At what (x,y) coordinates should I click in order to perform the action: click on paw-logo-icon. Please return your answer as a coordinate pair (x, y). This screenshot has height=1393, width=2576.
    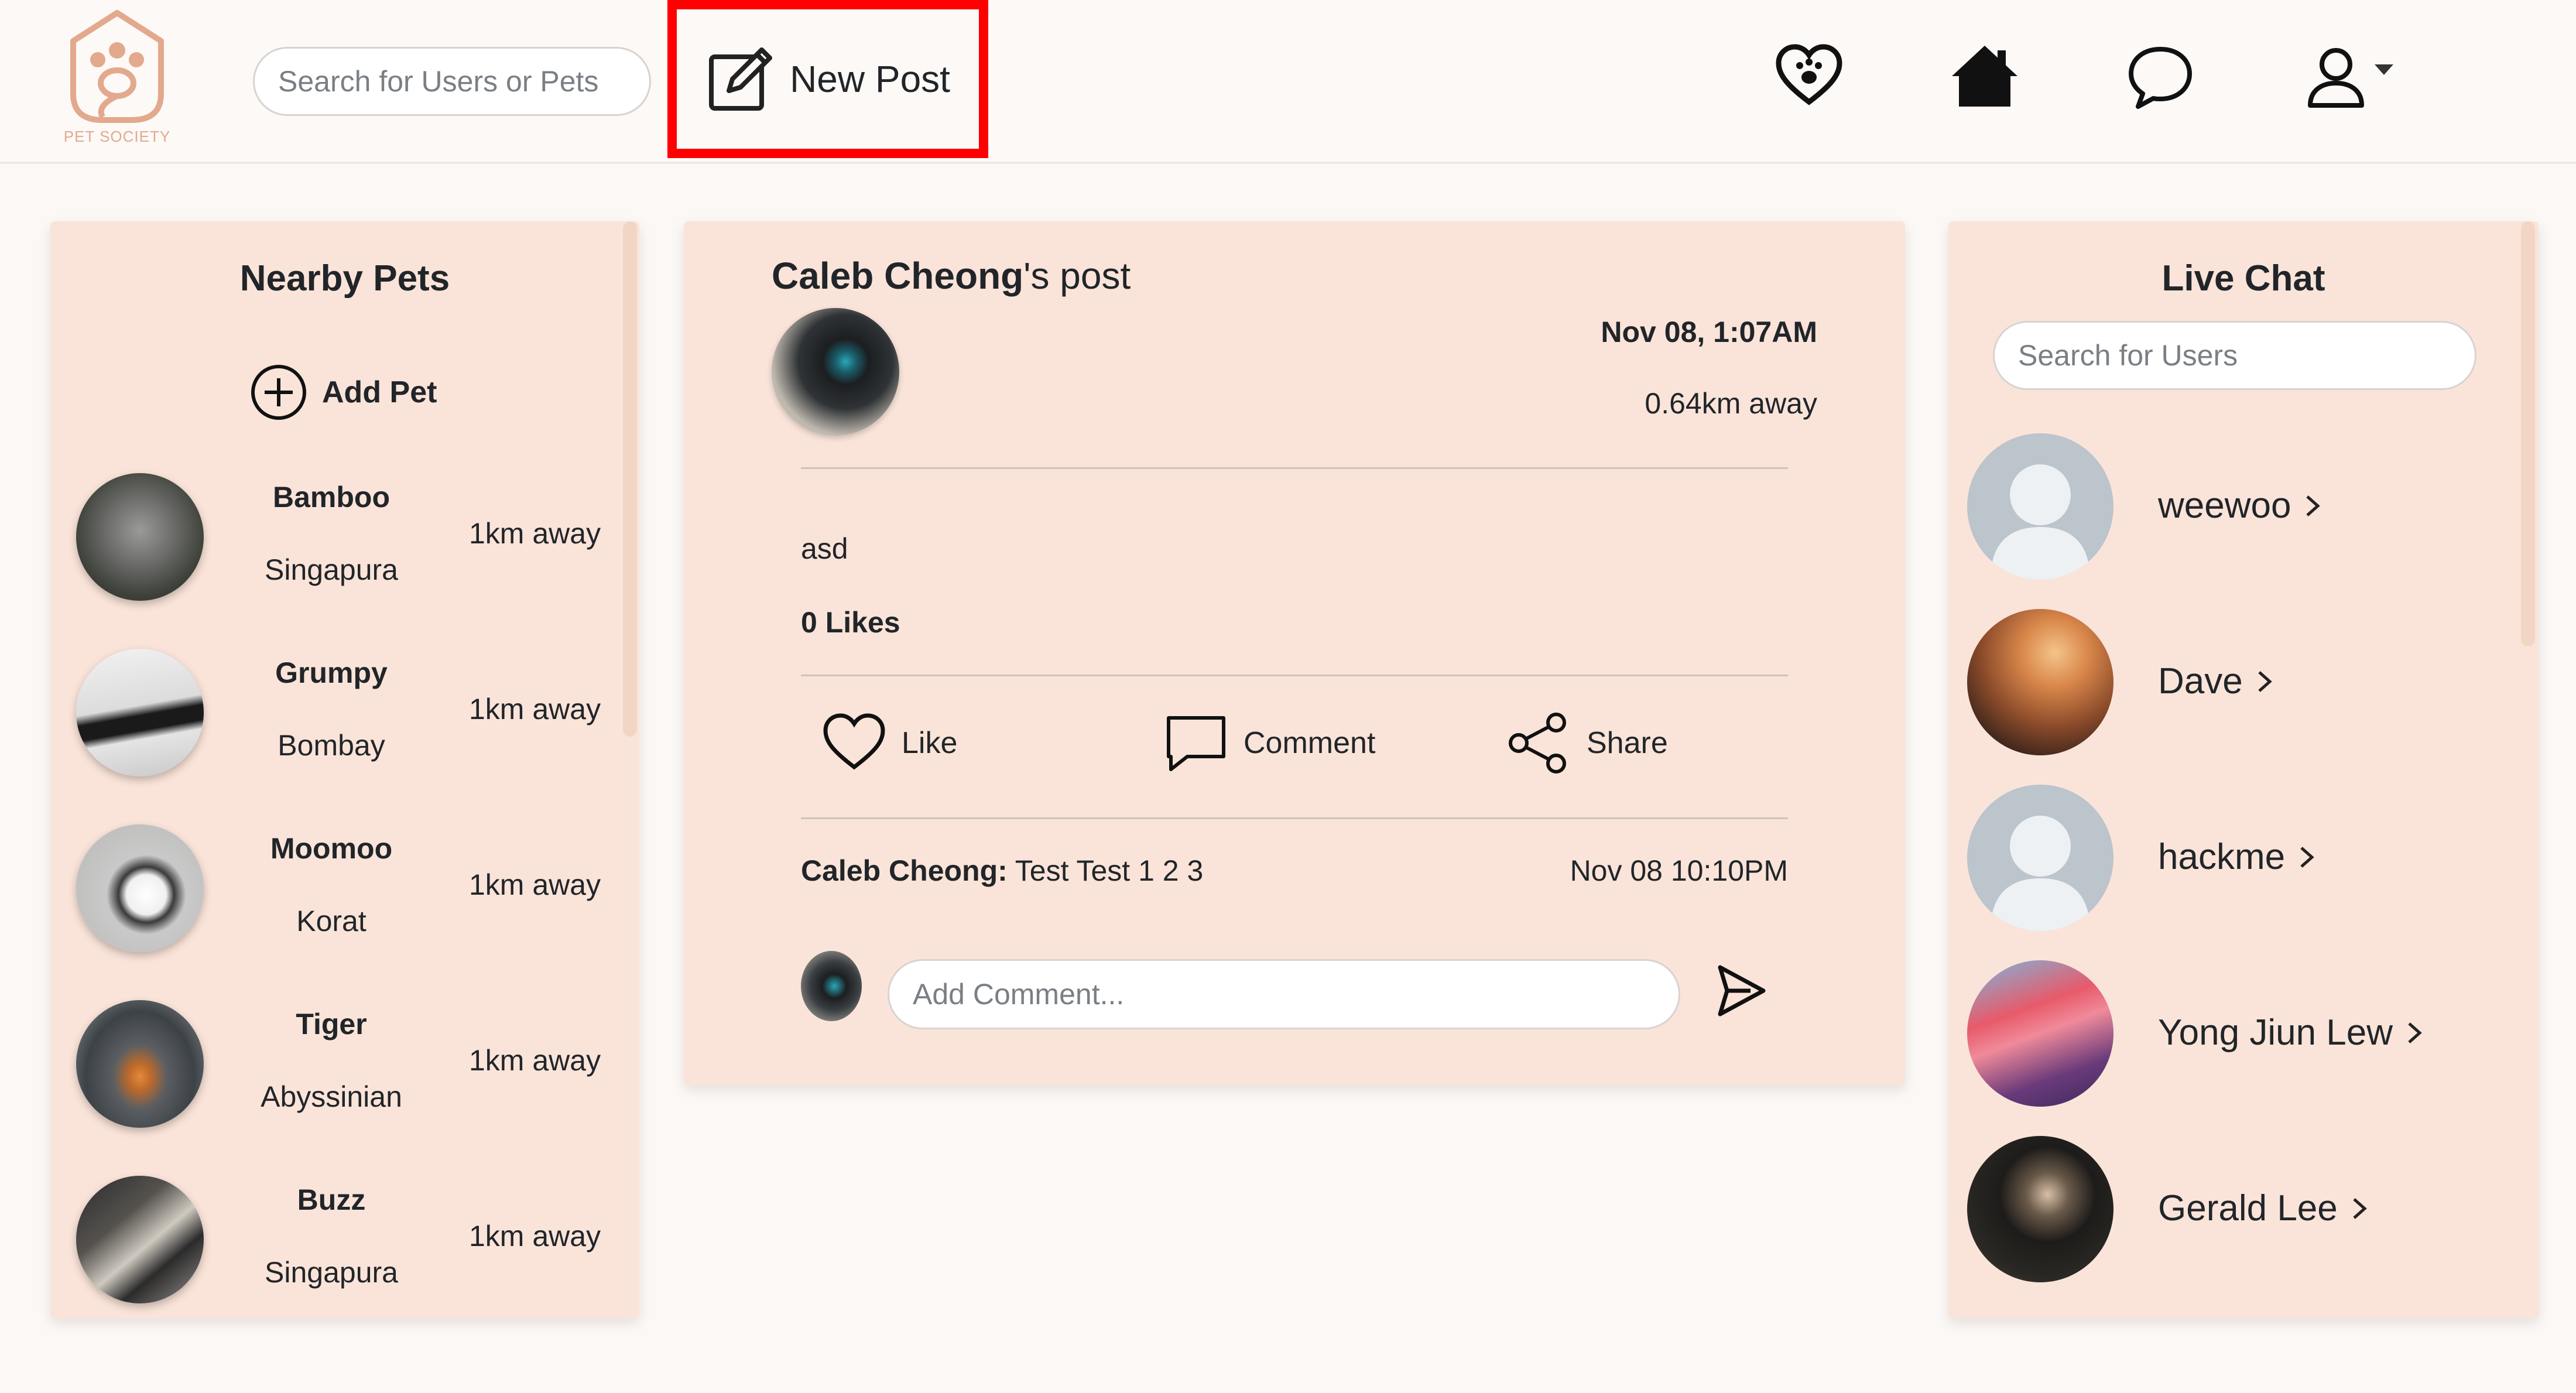
    Looking at the image, I should click on (117, 66).